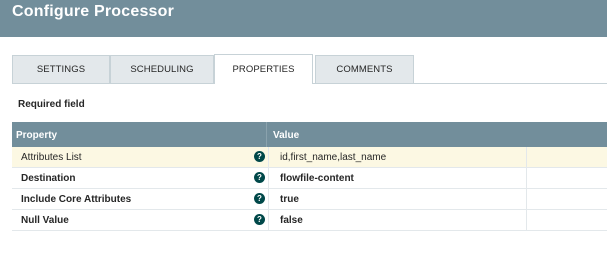 The image size is (607, 277). Describe the element at coordinates (317, 178) in the screenshot. I see `property-value: flowfile-content` at that location.